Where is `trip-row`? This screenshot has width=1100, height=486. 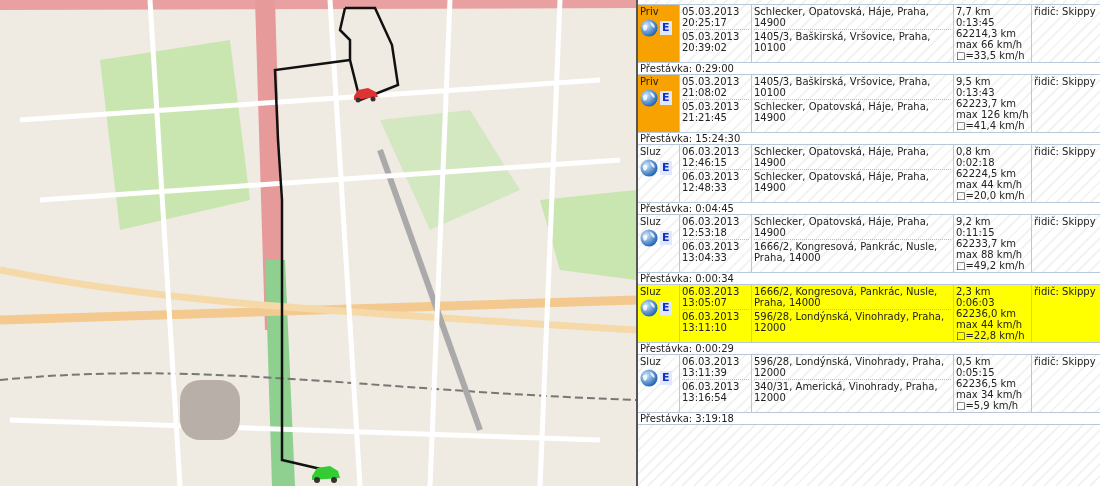 trip-row is located at coordinates (869, 314).